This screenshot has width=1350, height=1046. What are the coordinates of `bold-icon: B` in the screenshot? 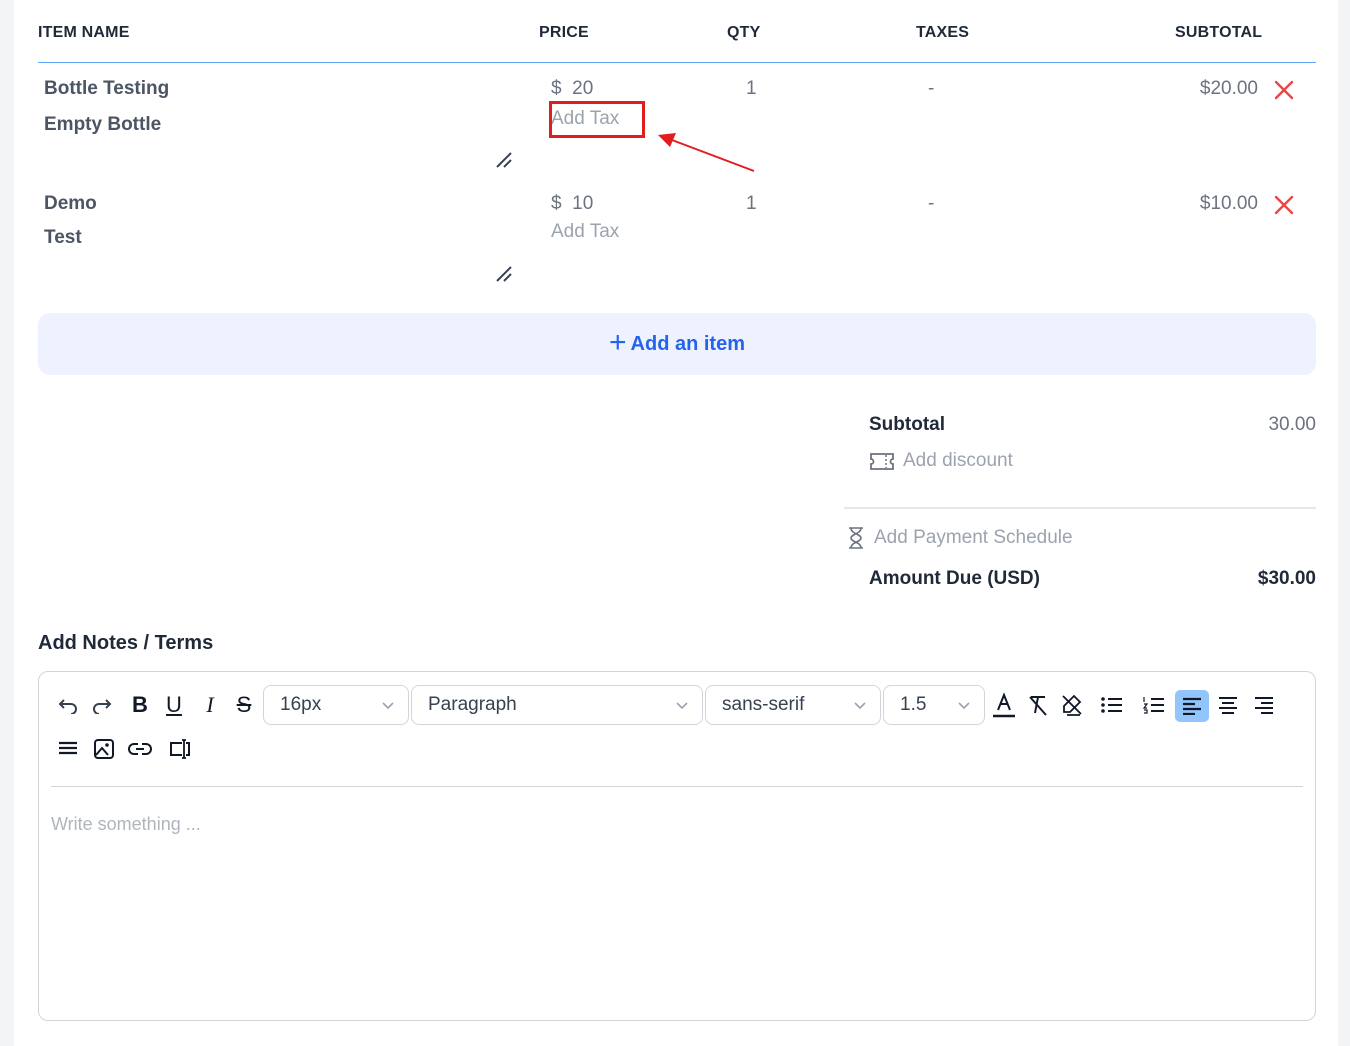 It's located at (140, 704).